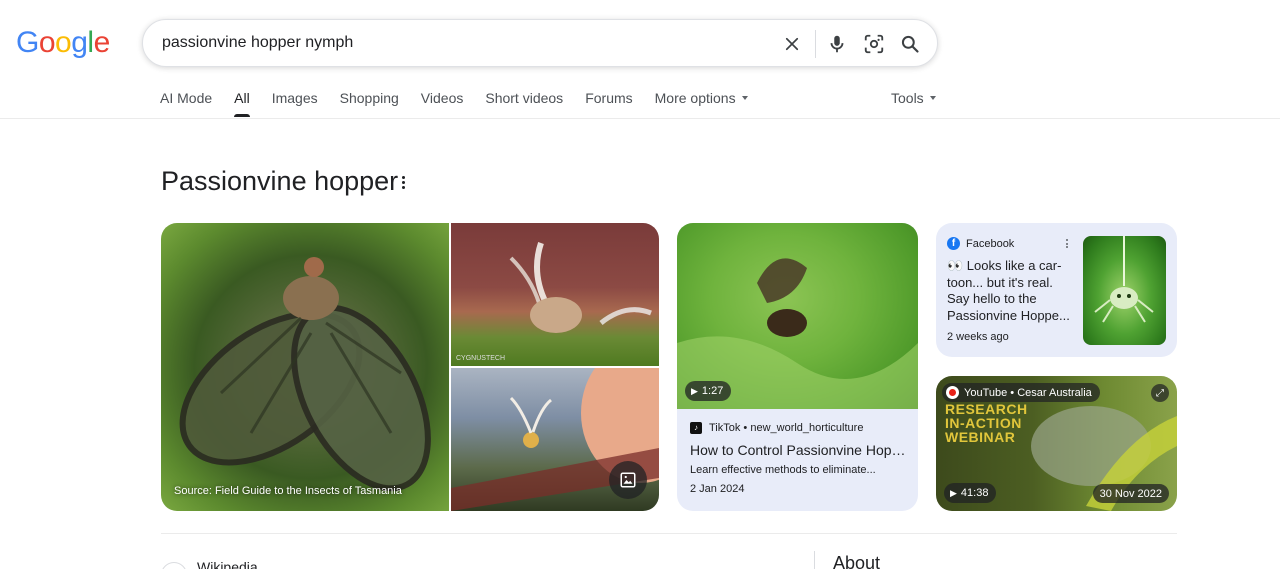 The image size is (1280, 569). I want to click on about-heading: About, so click(857, 561).